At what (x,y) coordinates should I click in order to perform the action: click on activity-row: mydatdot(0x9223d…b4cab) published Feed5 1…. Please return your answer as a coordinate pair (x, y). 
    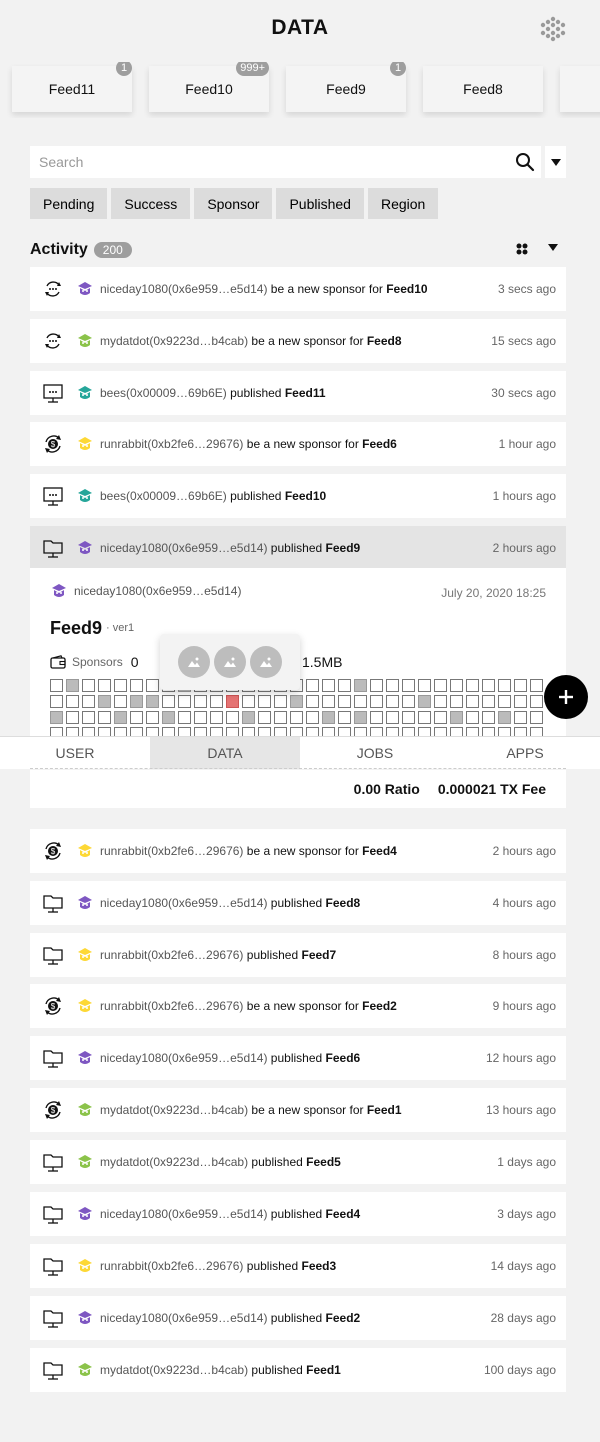
    Looking at the image, I should click on (298, 1162).